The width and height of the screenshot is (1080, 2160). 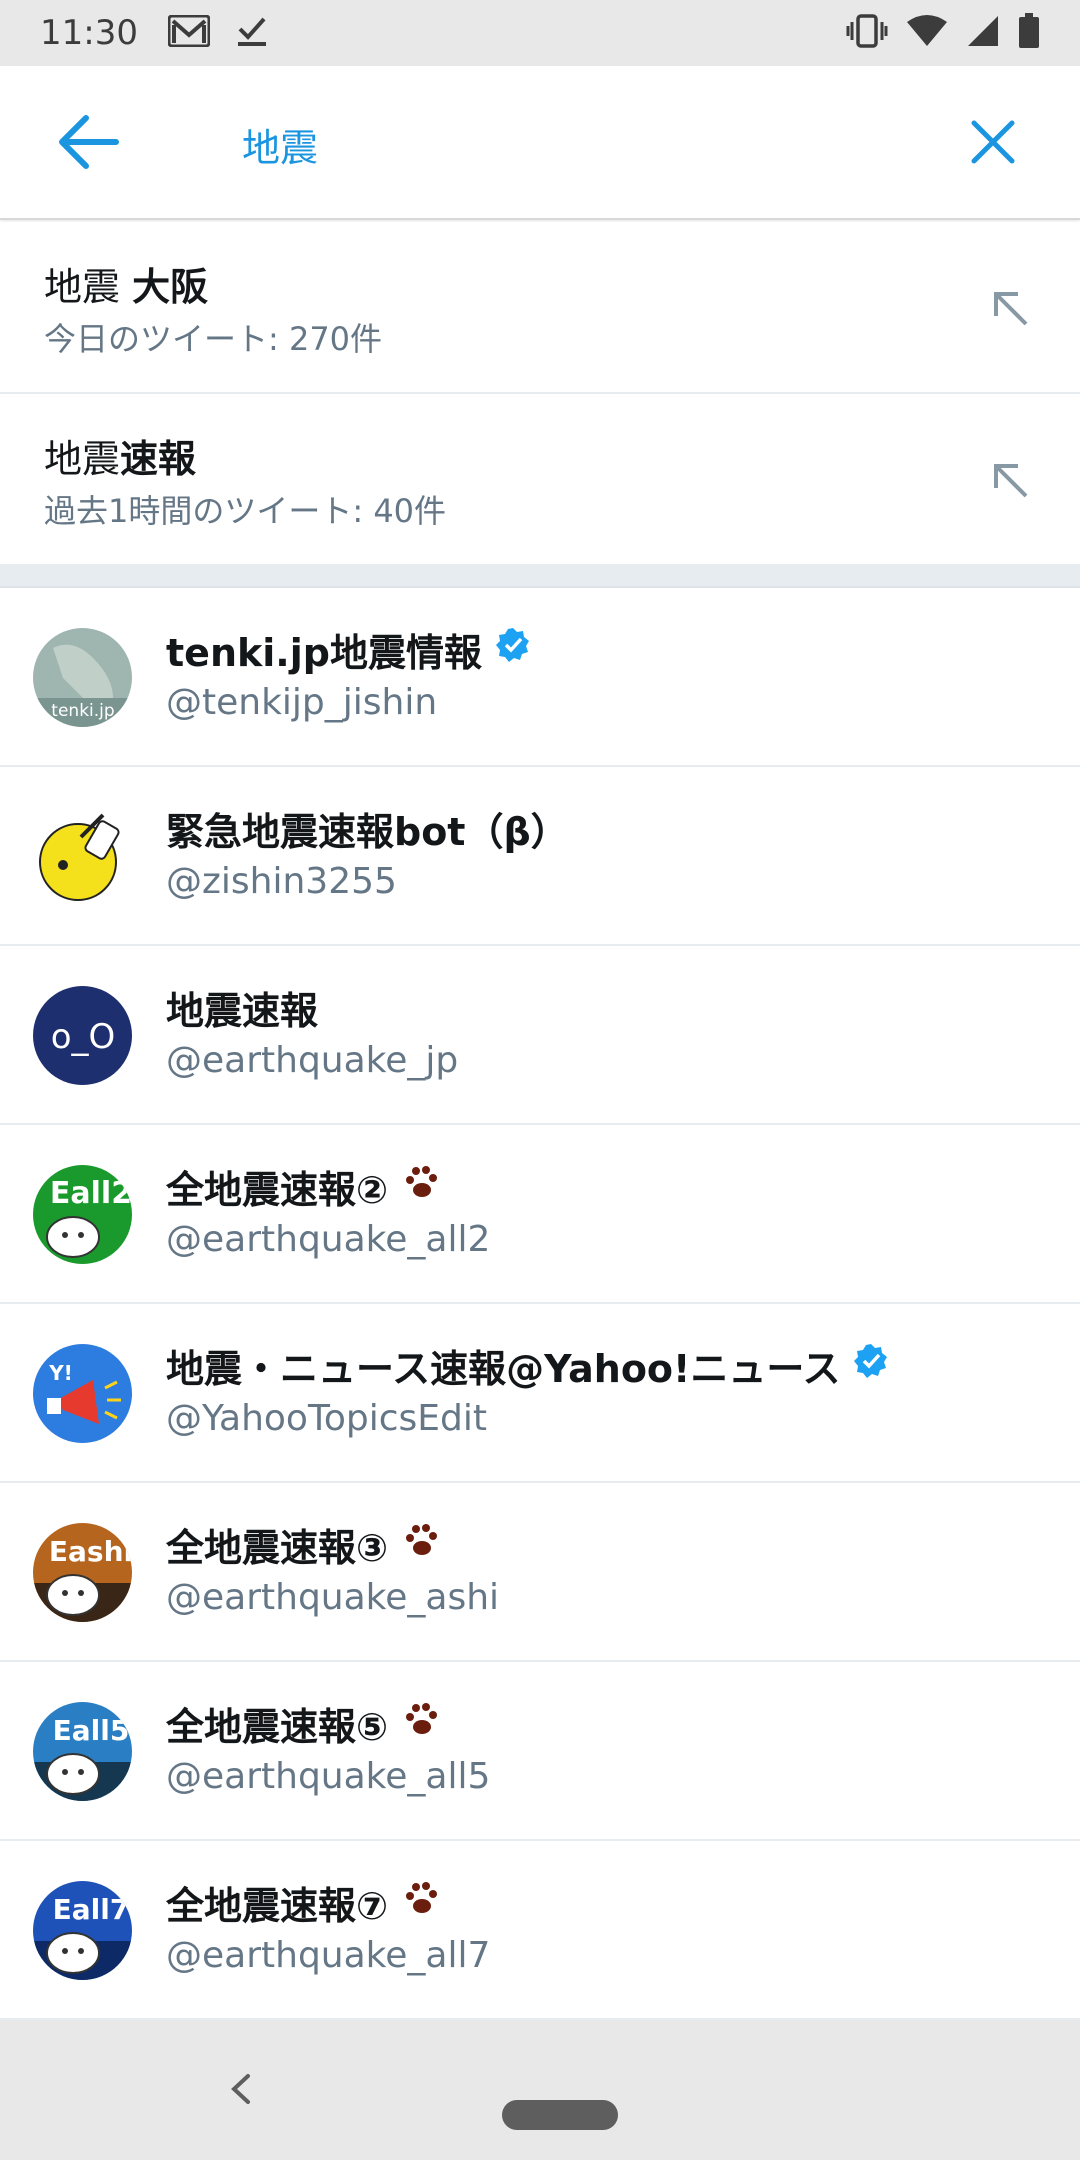 I want to click on home-pill-icon, so click(x=560, y=2115).